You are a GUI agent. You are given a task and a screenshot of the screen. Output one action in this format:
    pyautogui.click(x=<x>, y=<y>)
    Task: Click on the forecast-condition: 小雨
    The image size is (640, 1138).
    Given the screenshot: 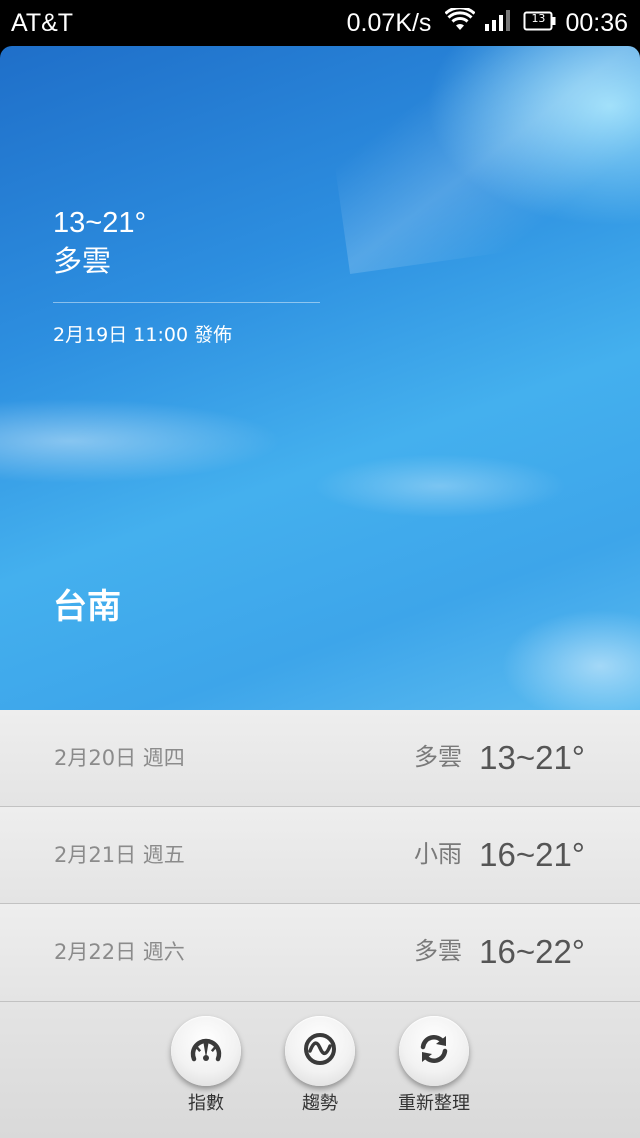 What is the action you would take?
    pyautogui.click(x=438, y=854)
    